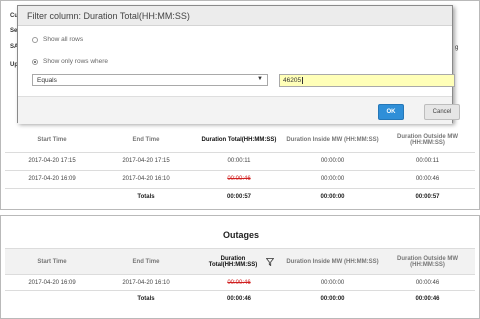  What do you see at coordinates (233, 261) in the screenshot?
I see `column-header-label: Duration Total(HH:MM:SS)` at bounding box center [233, 261].